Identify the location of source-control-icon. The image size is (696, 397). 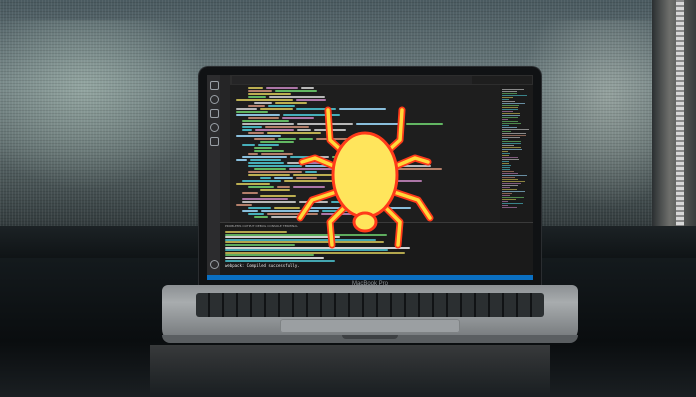
(214, 113).